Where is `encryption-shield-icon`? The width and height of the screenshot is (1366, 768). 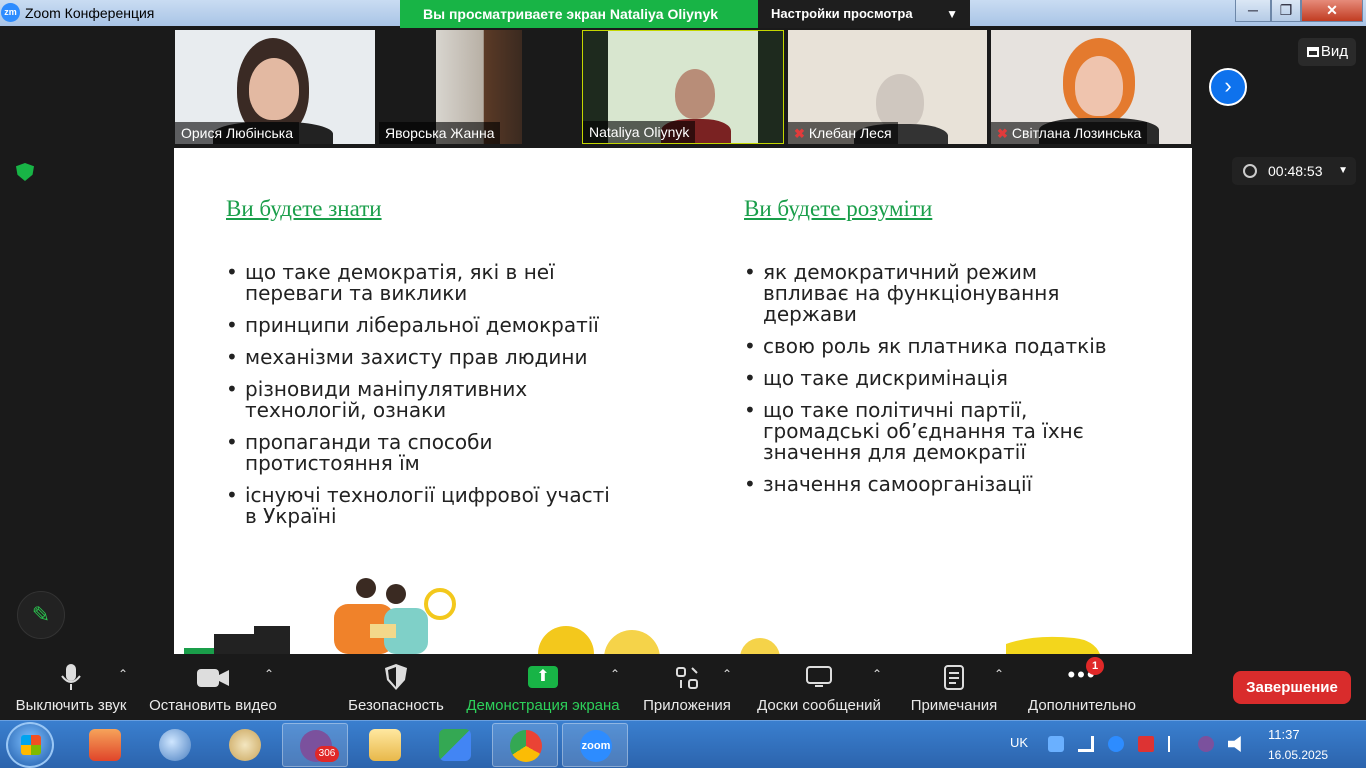 encryption-shield-icon is located at coordinates (25, 172).